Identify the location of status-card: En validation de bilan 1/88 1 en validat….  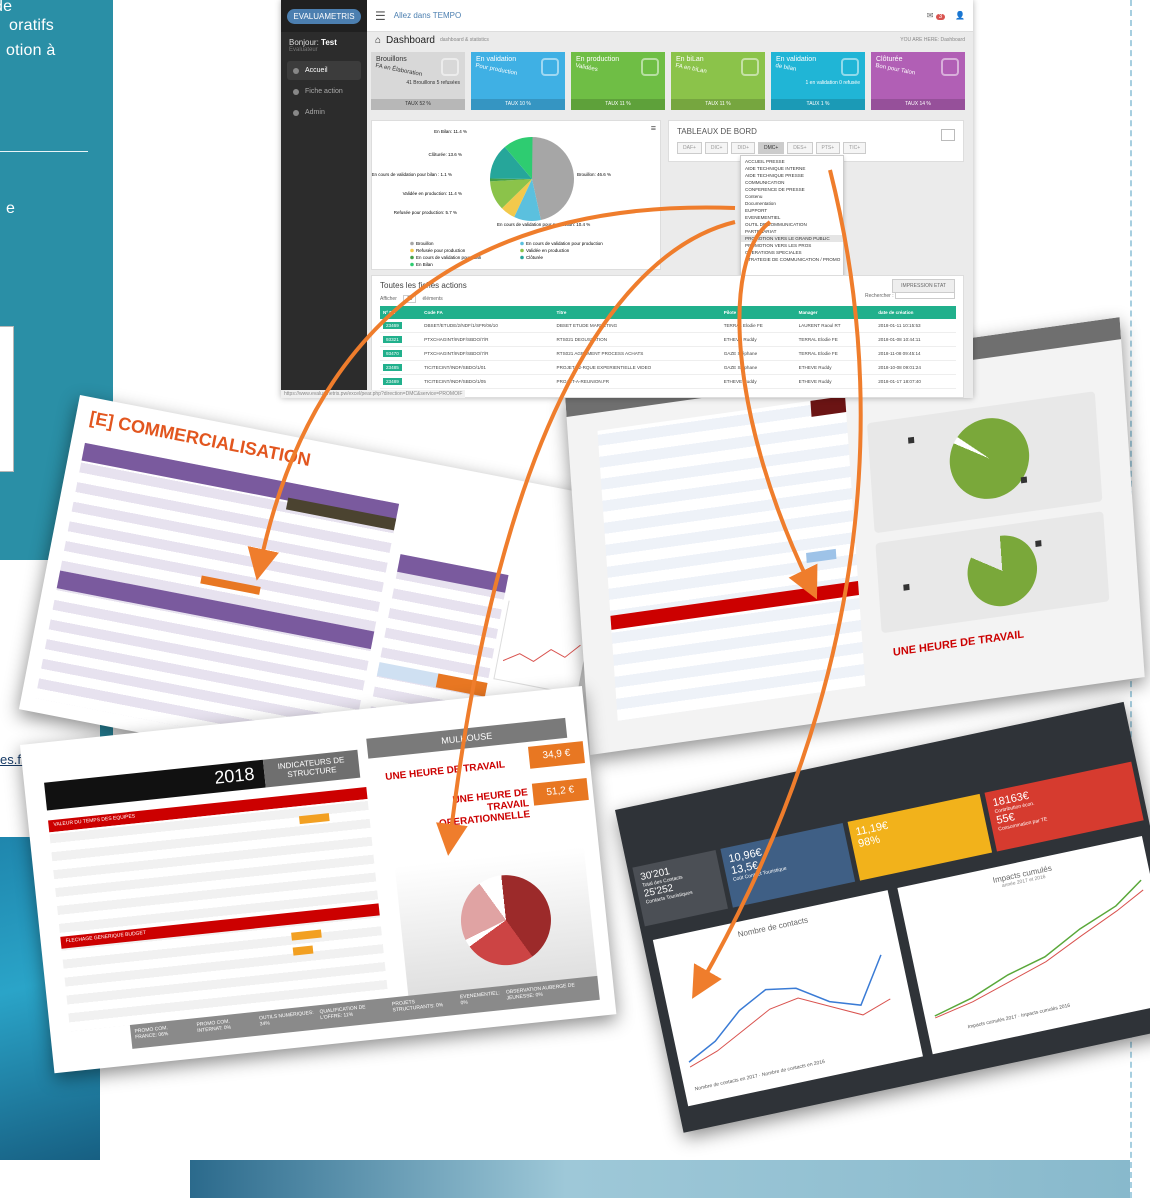
(818, 225).